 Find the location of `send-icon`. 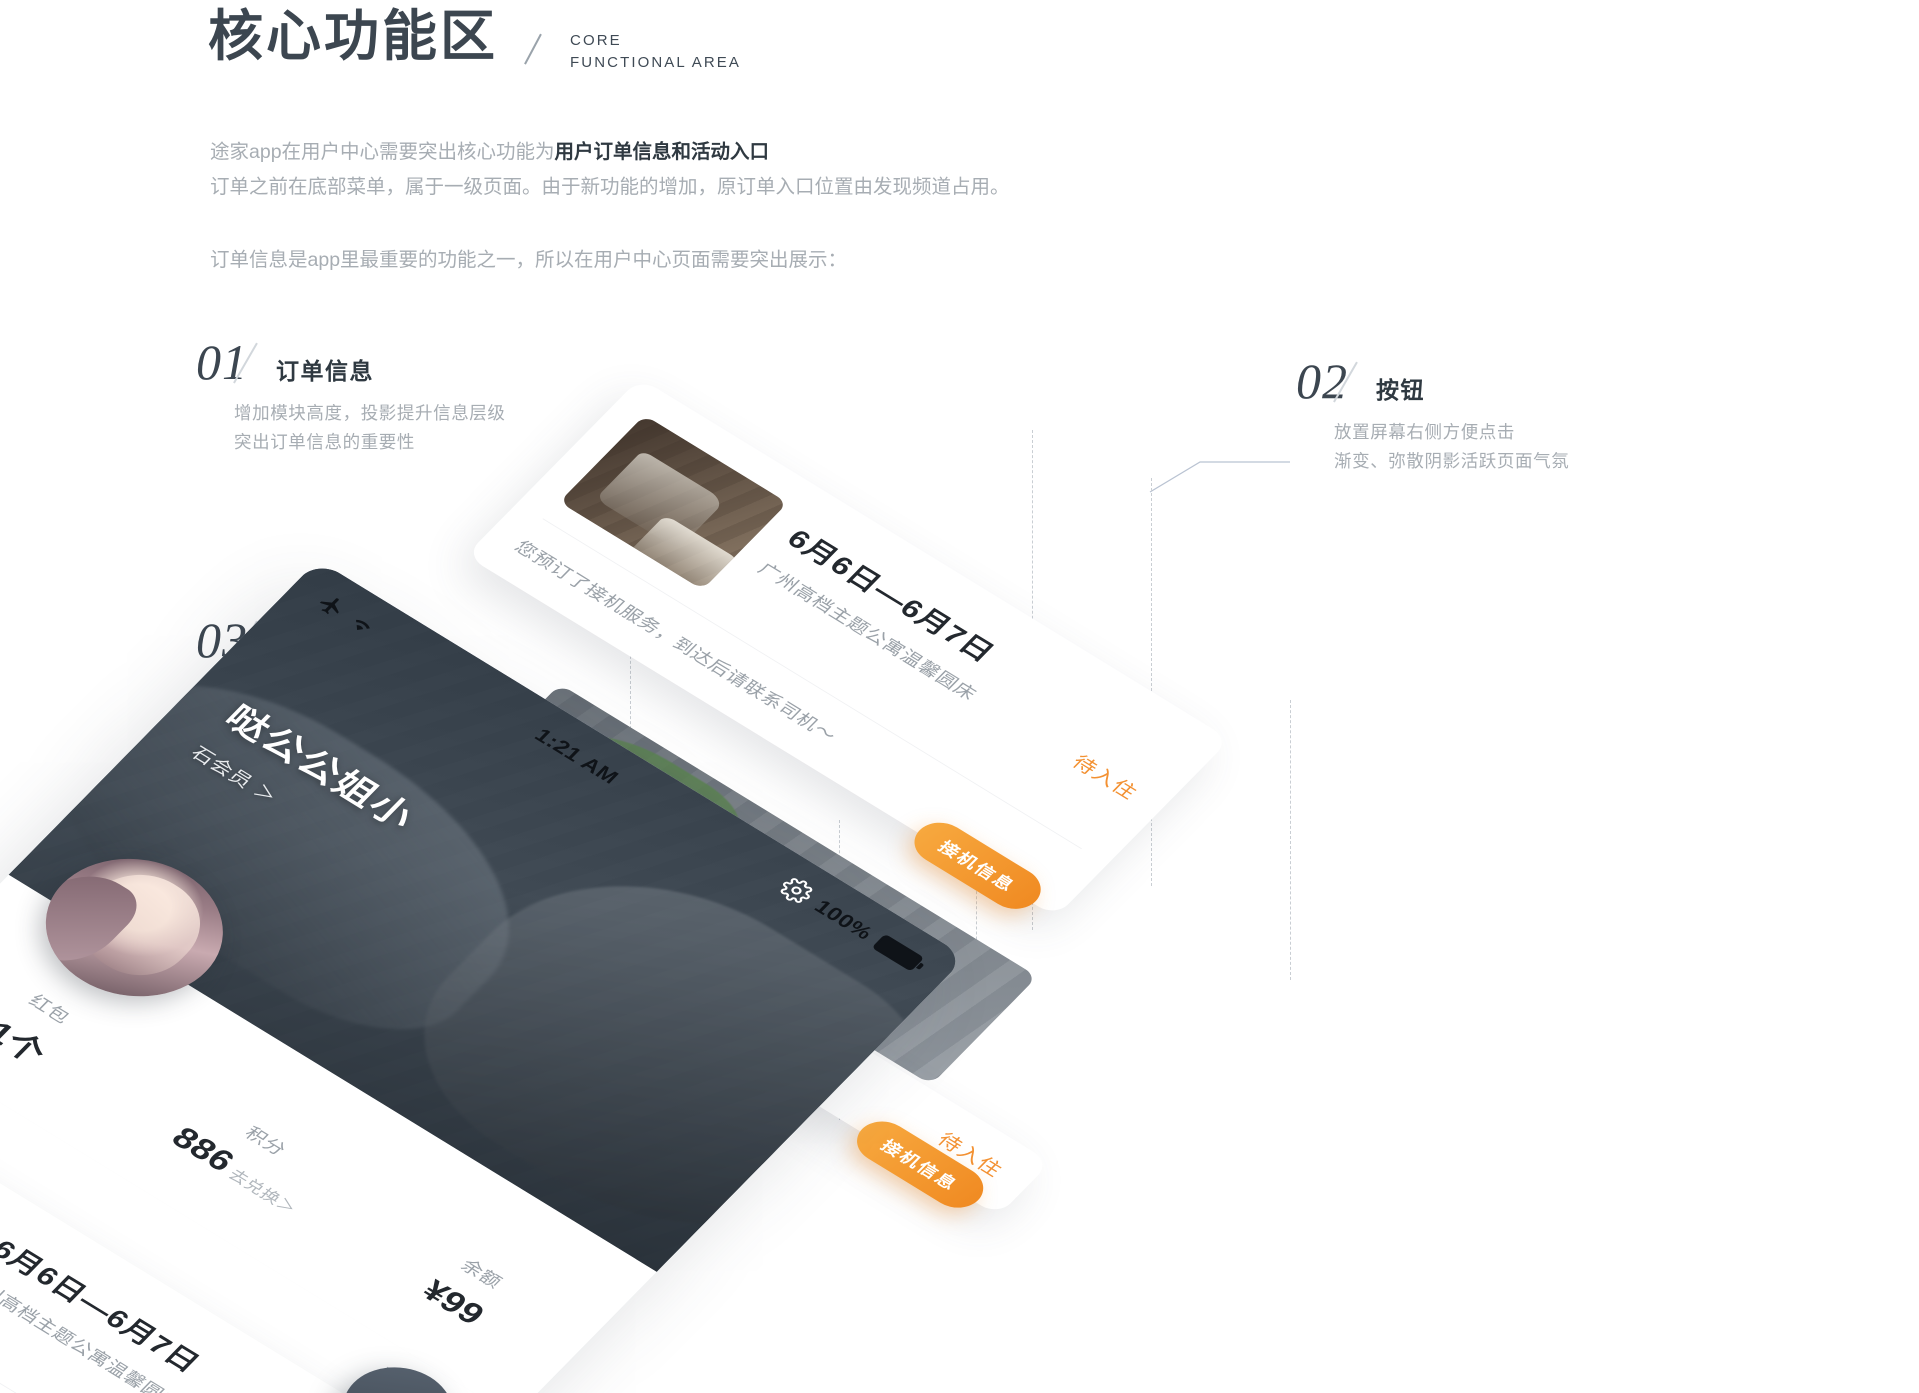

send-icon is located at coordinates (398, 1389).